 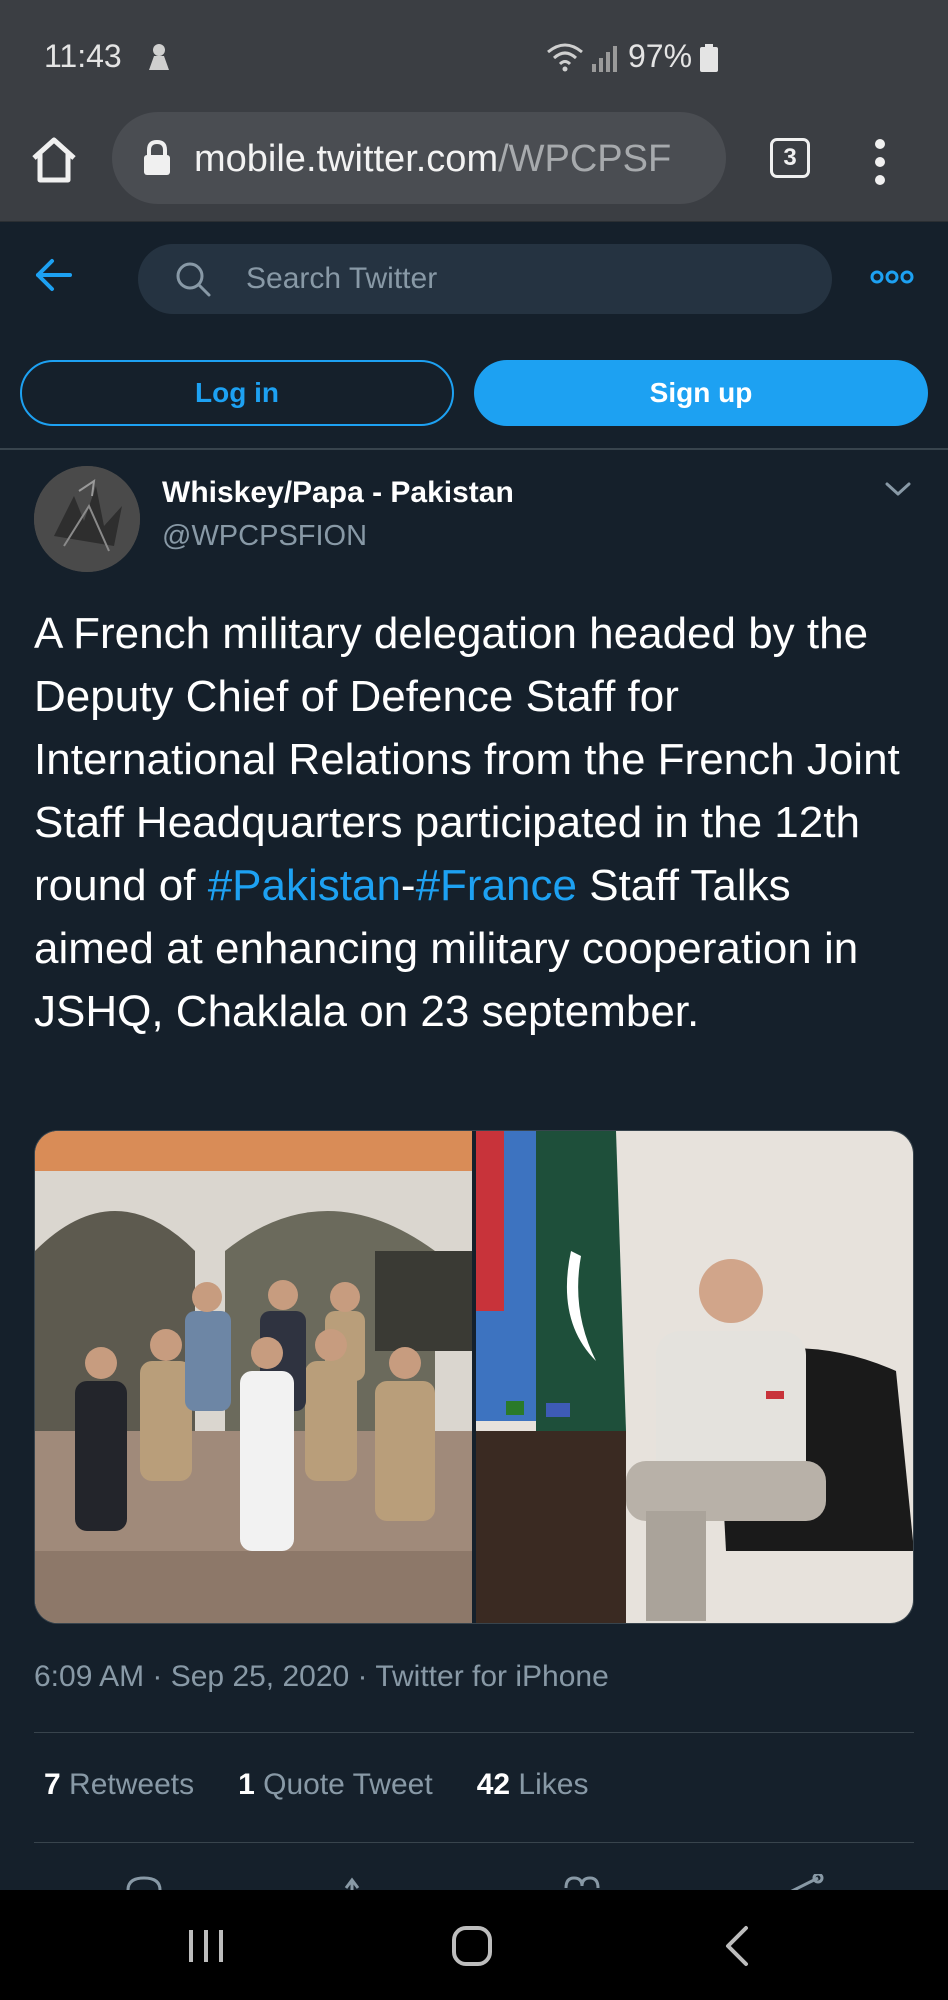 What do you see at coordinates (553, 1784) in the screenshot?
I see `likes-label: Likes` at bounding box center [553, 1784].